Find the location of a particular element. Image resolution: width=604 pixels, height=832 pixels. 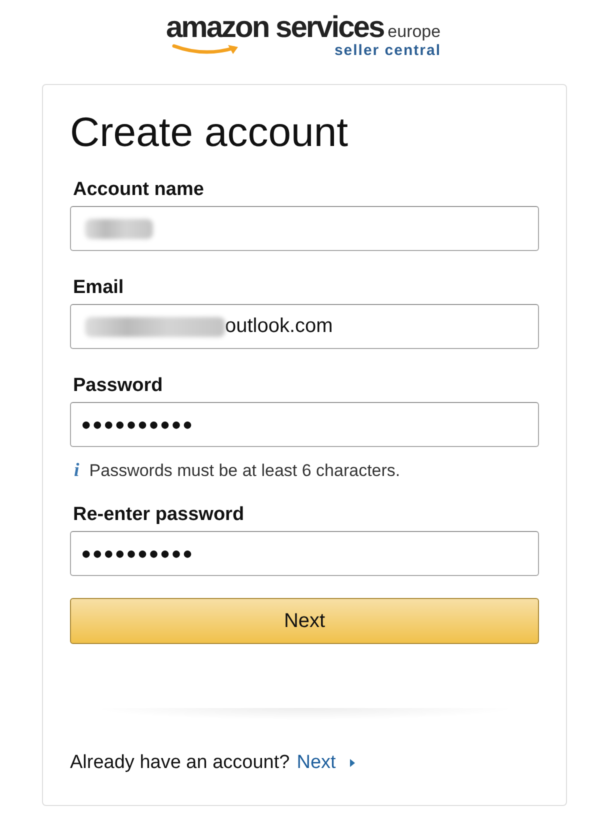

sign-in-link: Next is located at coordinates (316, 763).